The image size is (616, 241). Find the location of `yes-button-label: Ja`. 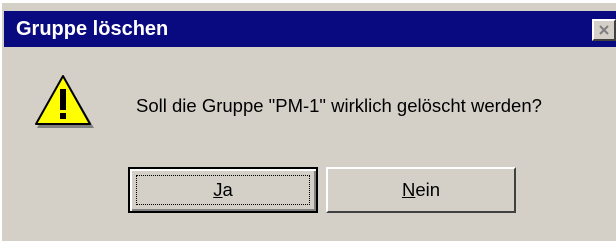

yes-button-label: Ja is located at coordinates (223, 190).